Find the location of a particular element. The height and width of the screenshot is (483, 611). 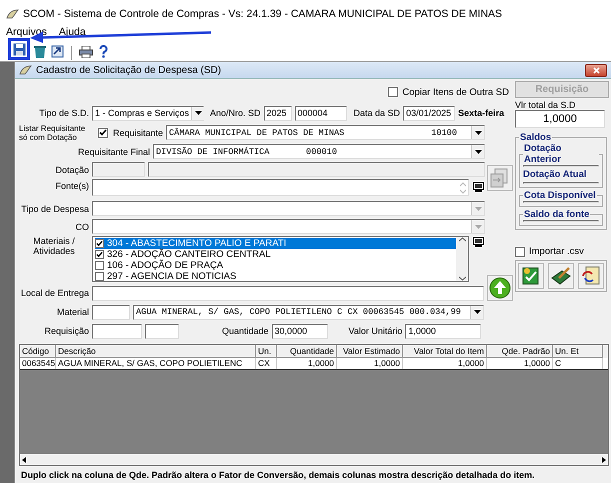

field-label: Valor Unitário is located at coordinates (375, 331).